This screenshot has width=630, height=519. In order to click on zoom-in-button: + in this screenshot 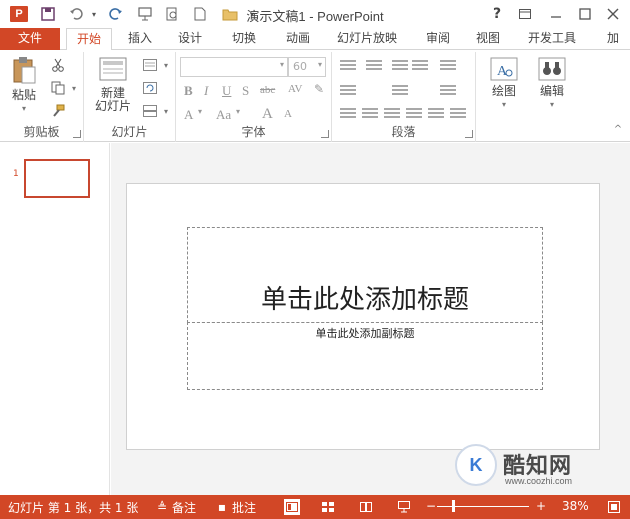, I will do `click(541, 506)`.